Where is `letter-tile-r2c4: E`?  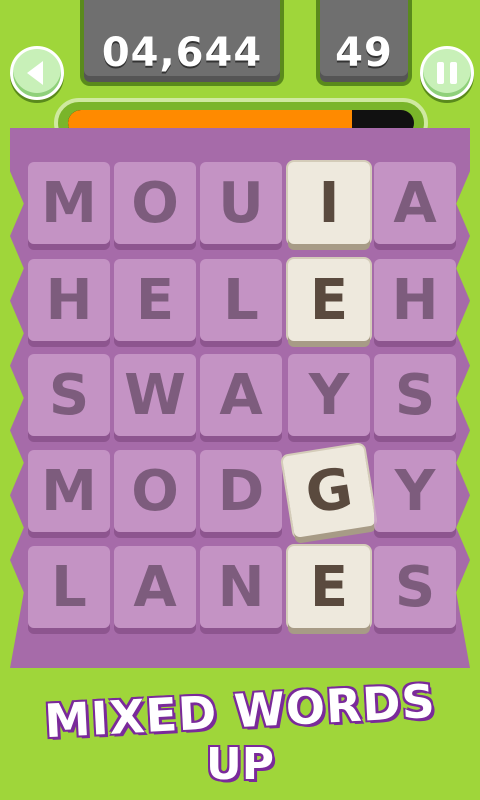
letter-tile-r2c4: E is located at coordinates (329, 300).